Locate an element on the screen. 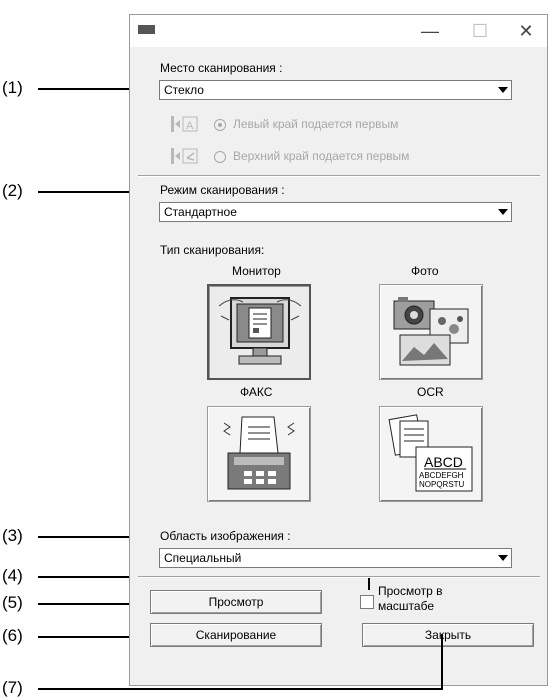 The image size is (554, 700). callout-7: (7) is located at coordinates (12, 687).